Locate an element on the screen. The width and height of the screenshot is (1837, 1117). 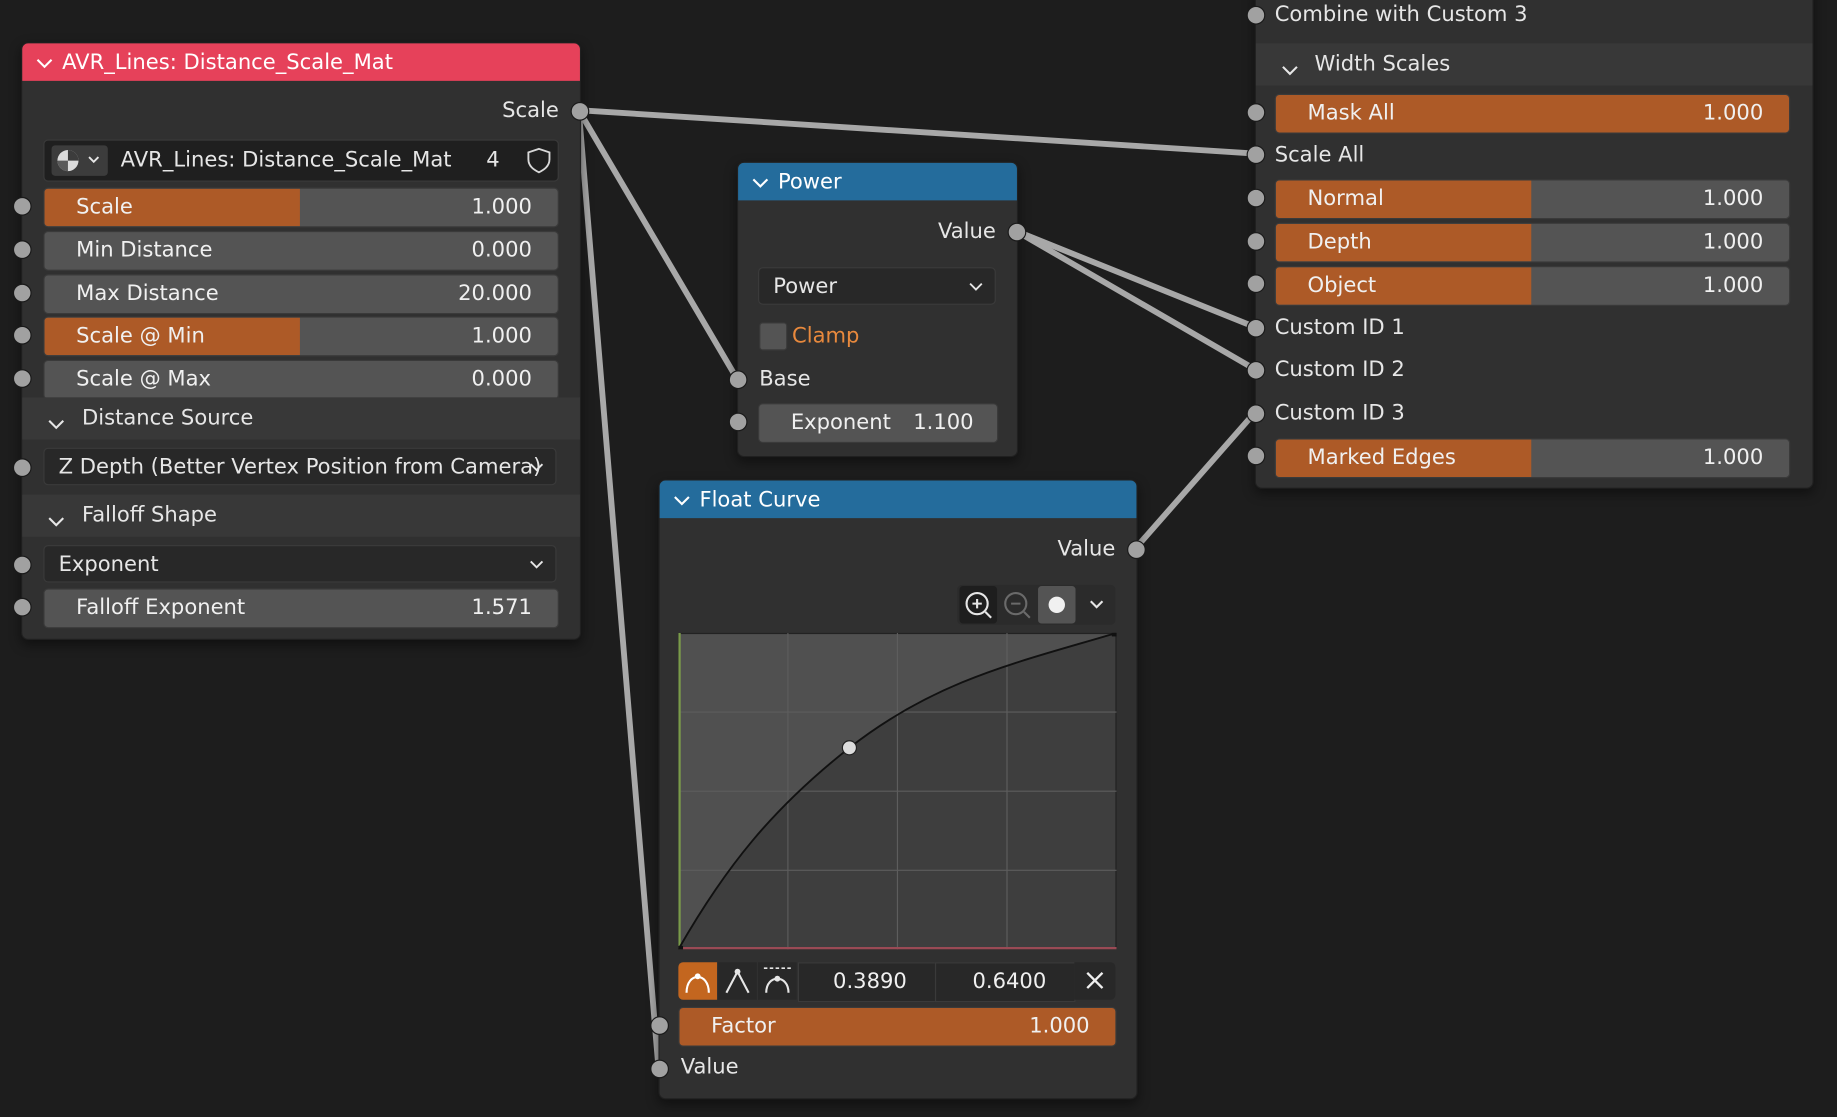
link-scale-to-base is located at coordinates (657, 244).